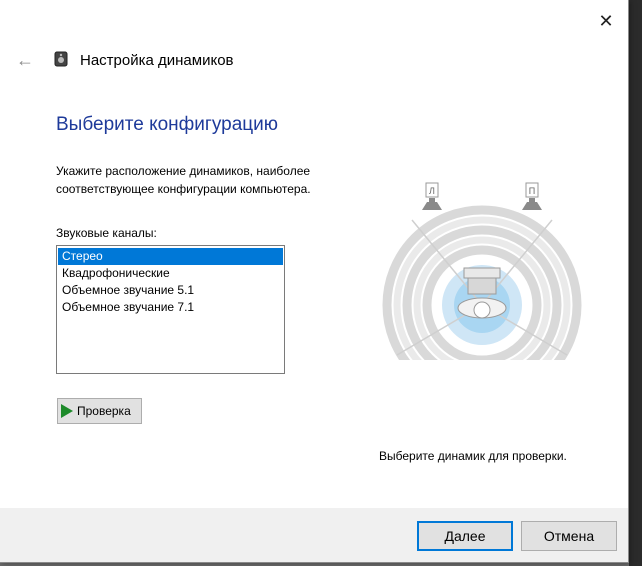 This screenshot has height=566, width=642. I want to click on cancel-button: Отмена, so click(569, 536).